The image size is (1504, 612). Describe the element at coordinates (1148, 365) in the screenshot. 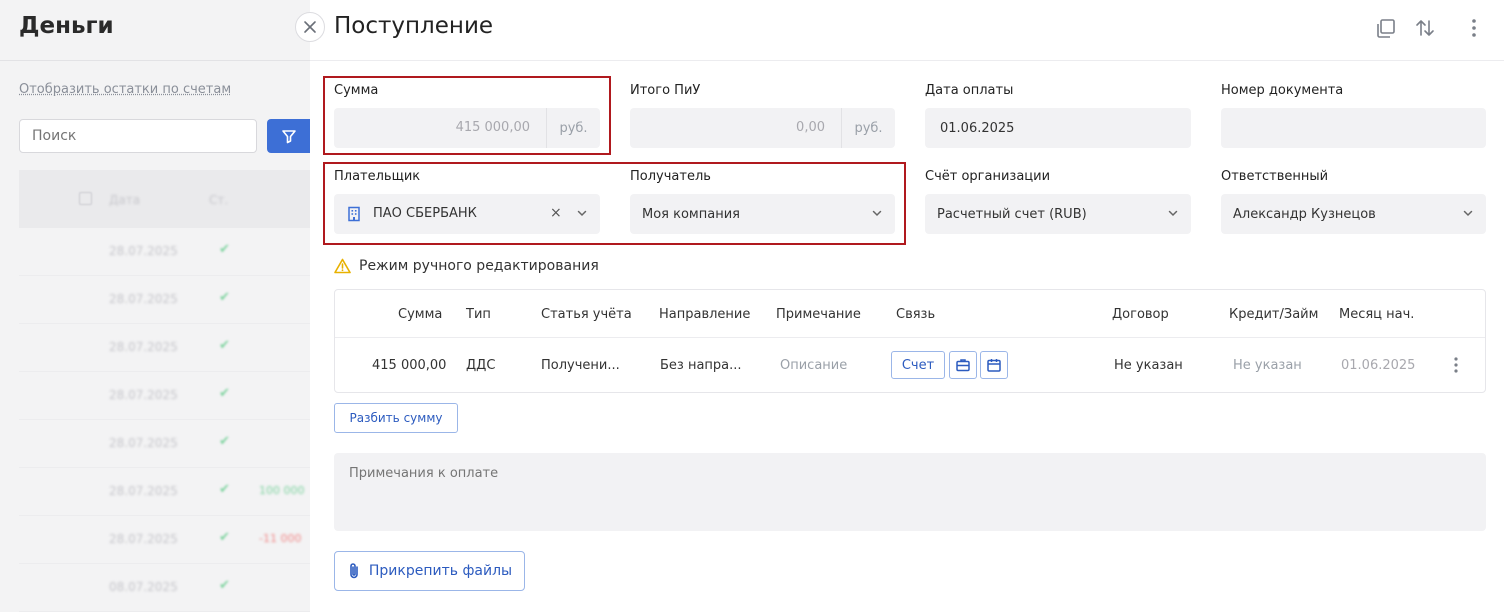

I see `row-contract: Не указан` at that location.